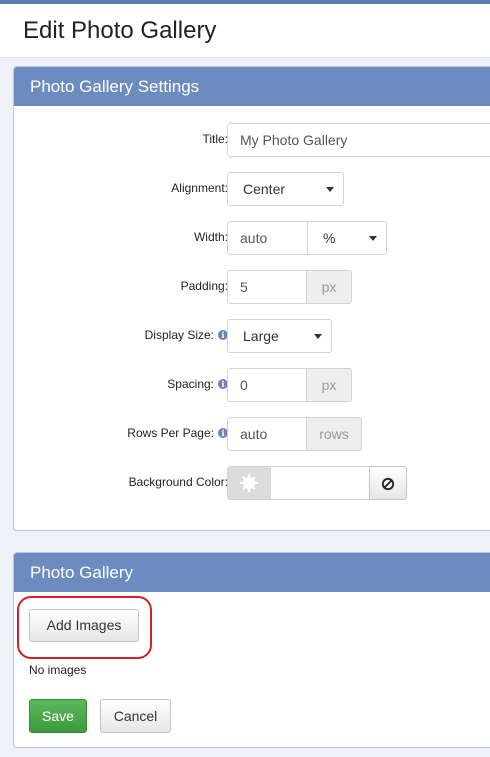 Image resolution: width=490 pixels, height=757 pixels. Describe the element at coordinates (329, 287) in the screenshot. I see `padding-unit: px` at that location.